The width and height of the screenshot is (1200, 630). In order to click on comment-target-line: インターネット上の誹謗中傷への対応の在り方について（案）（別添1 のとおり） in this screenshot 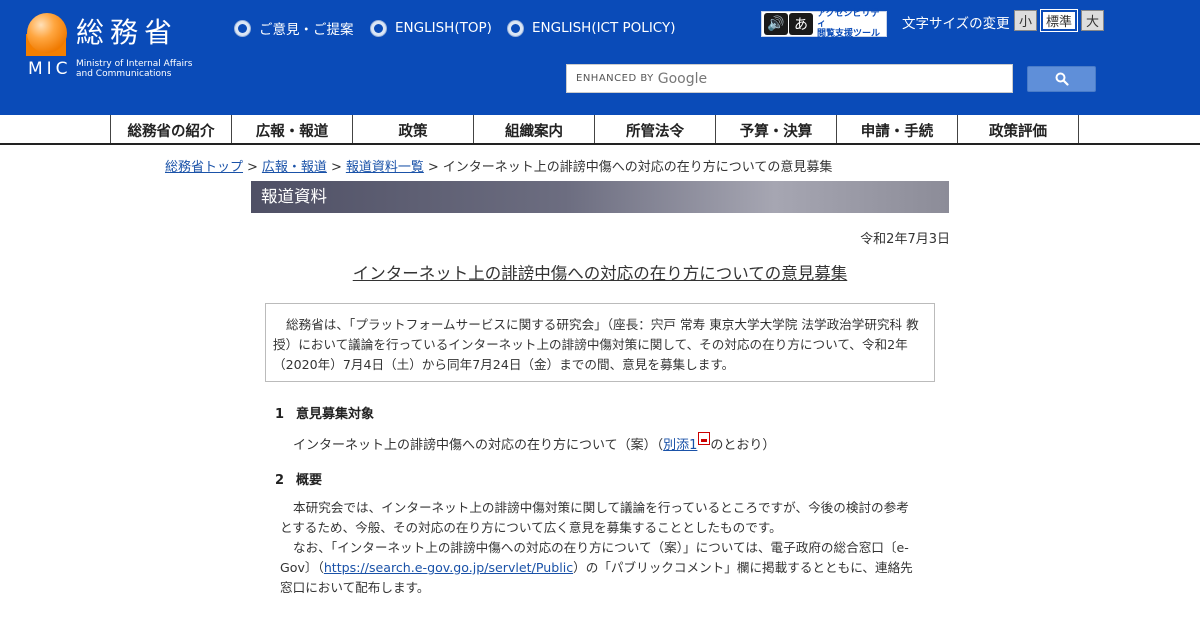, I will do `click(534, 442)`.